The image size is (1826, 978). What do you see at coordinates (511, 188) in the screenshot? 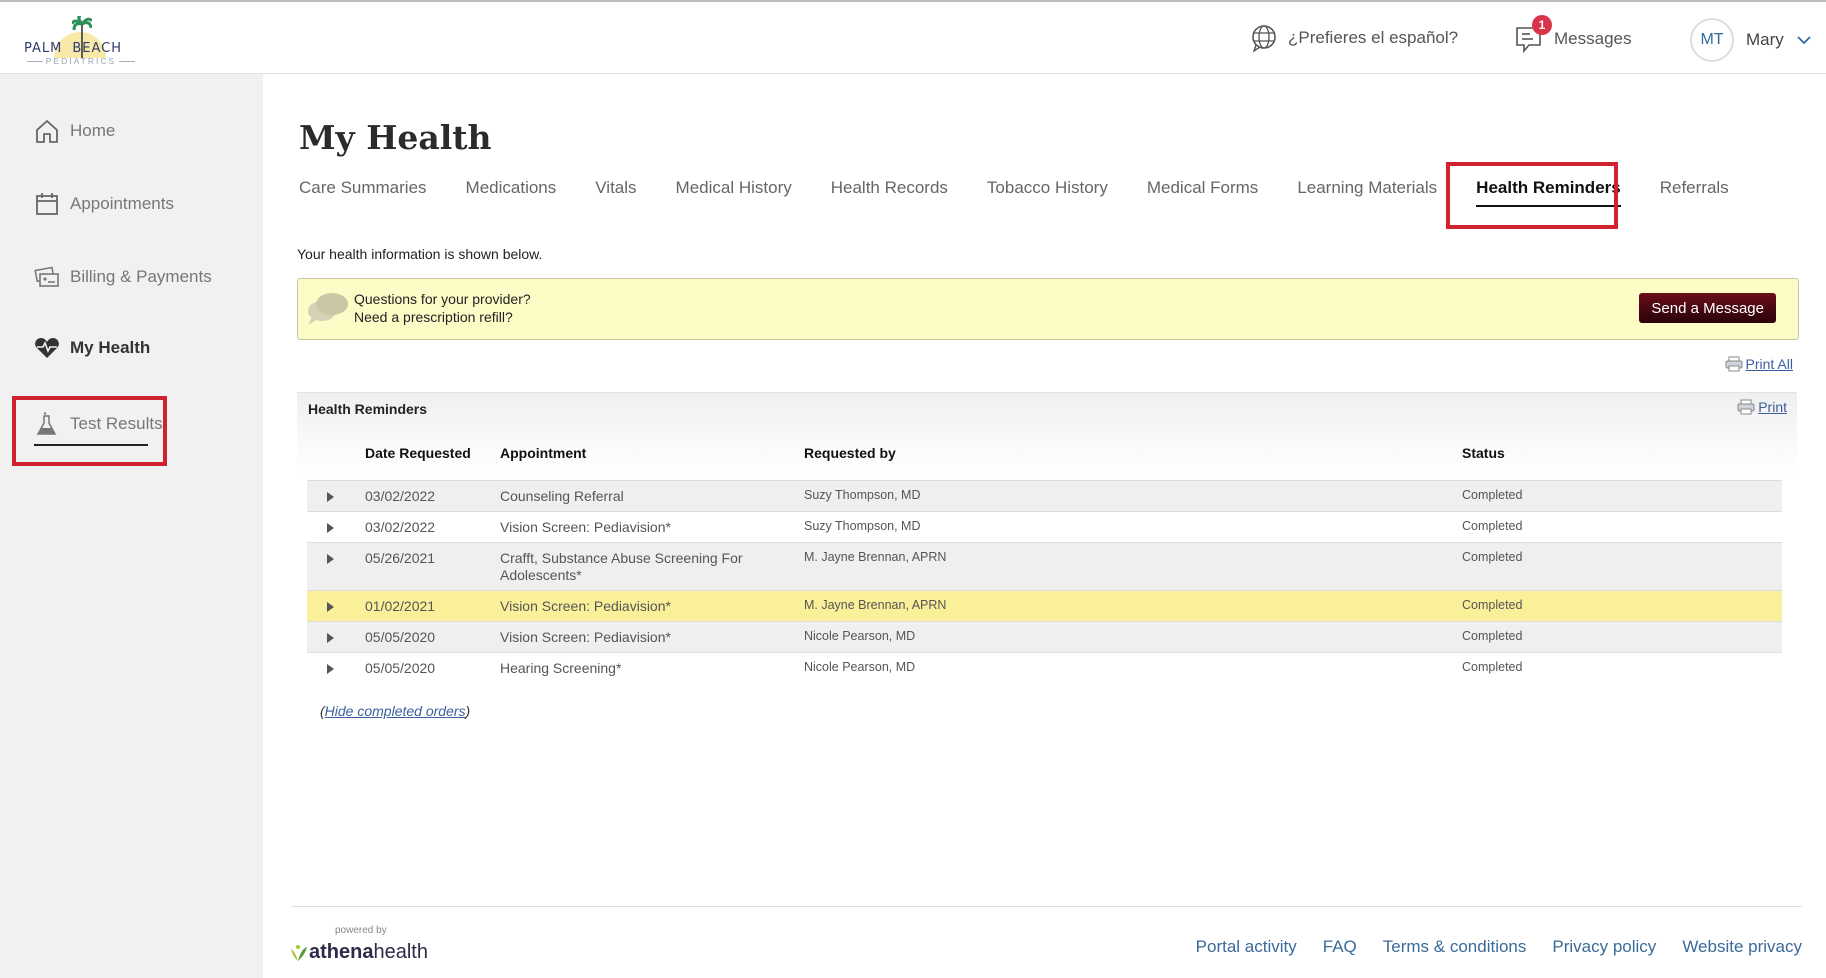
I see `tab-medications: Medications` at bounding box center [511, 188].